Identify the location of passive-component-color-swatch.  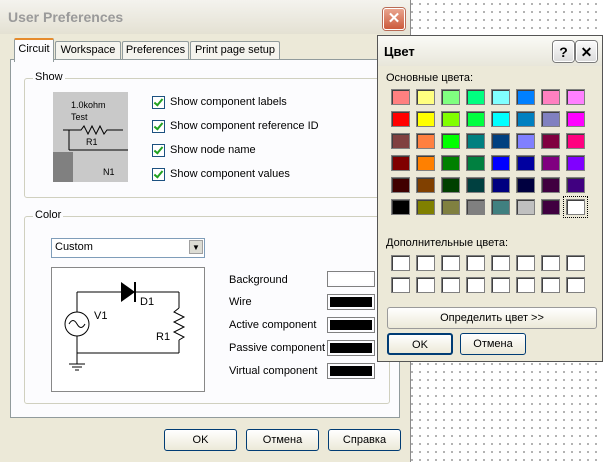
(351, 348).